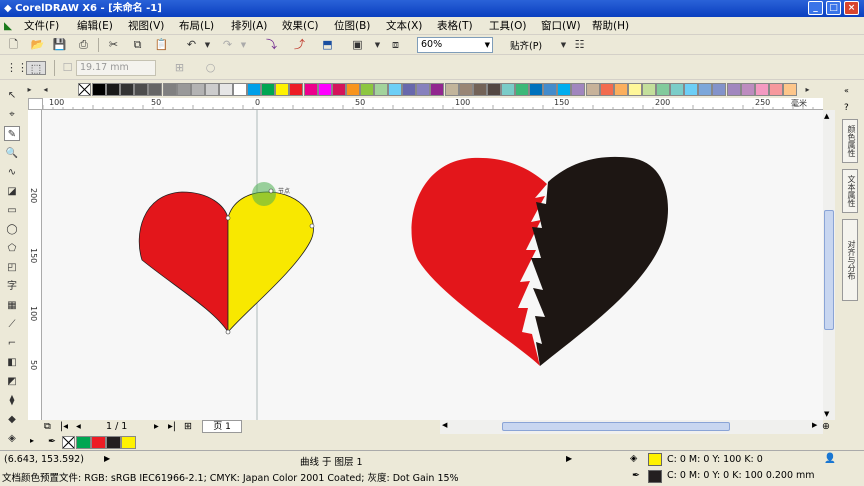  What do you see at coordinates (299, 45) in the screenshot?
I see `export-icon: ⤴` at bounding box center [299, 45].